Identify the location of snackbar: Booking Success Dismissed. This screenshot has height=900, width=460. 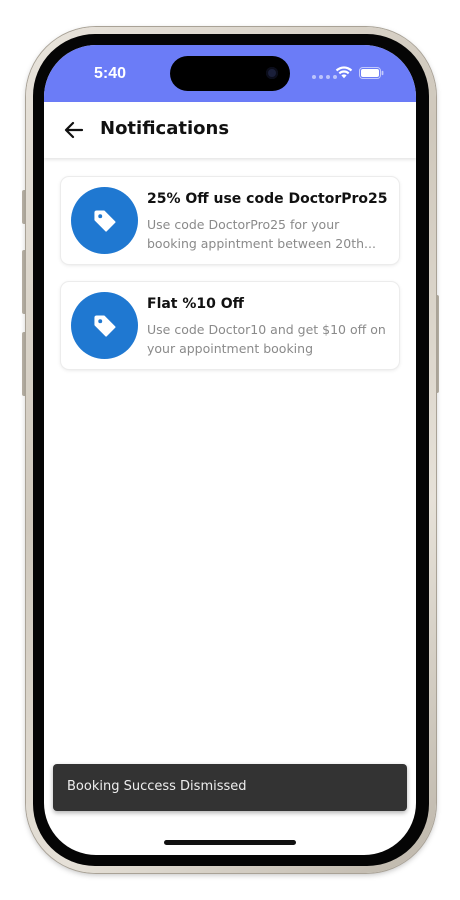
(230, 787).